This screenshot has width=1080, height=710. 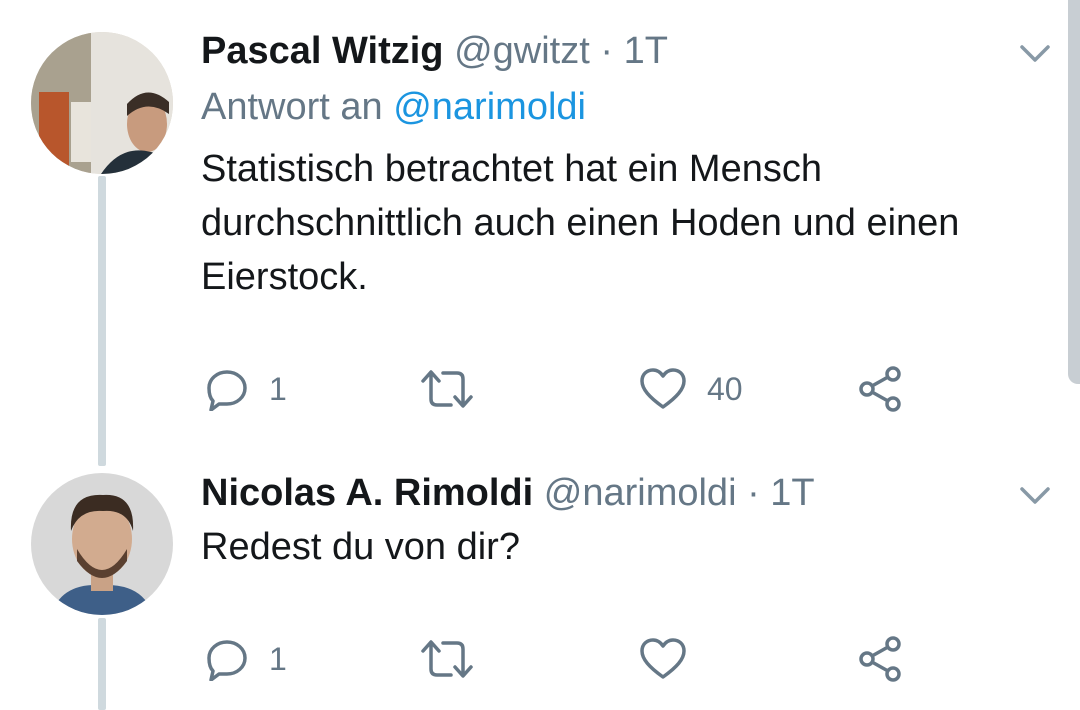 What do you see at coordinates (522, 51) in the screenshot?
I see `author-handle: @gwitzt` at bounding box center [522, 51].